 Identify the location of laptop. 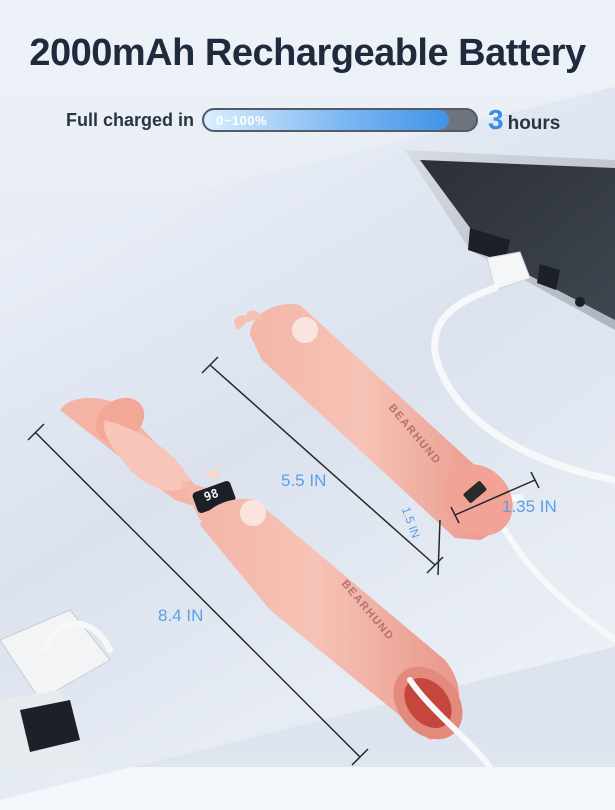
(510, 240).